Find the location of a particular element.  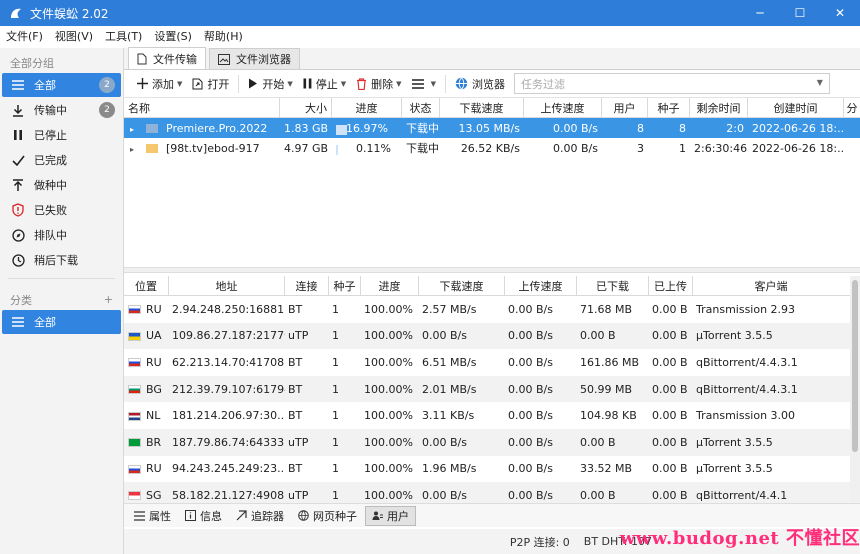

col-location: 位置 is located at coordinates (146, 285).